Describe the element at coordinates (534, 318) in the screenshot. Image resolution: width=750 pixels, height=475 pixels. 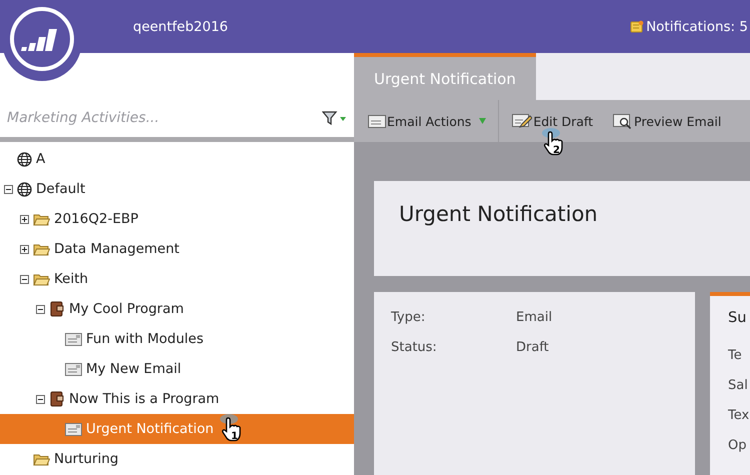
I see `field-value: Email` at that location.